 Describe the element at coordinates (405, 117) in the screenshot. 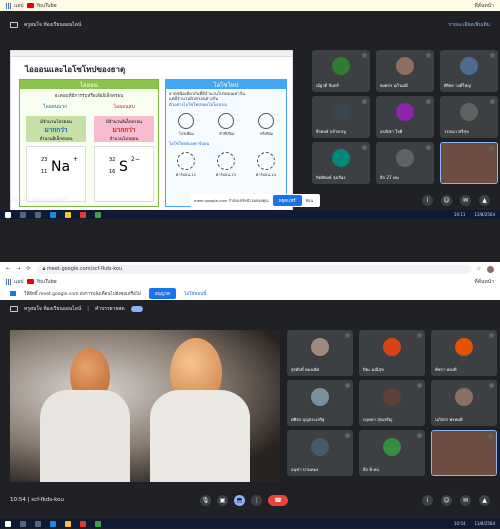

I see `participant-tile: อรณิชา ใจดี` at that location.